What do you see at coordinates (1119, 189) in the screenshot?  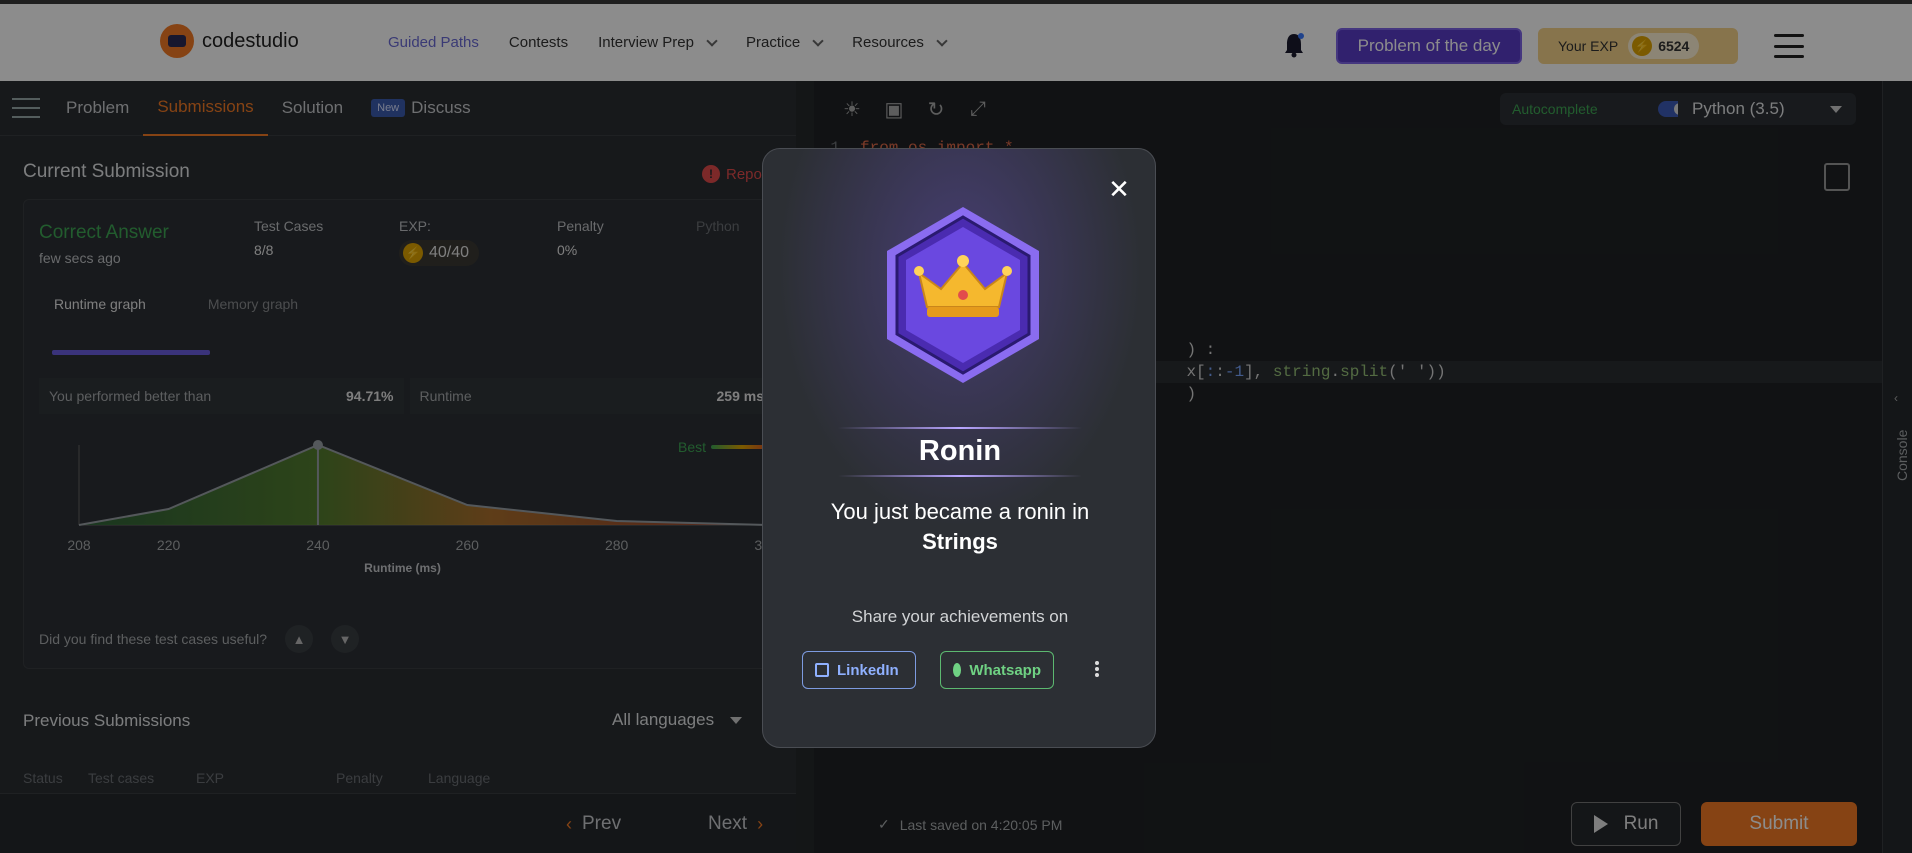 I see `close-icon: ✕` at bounding box center [1119, 189].